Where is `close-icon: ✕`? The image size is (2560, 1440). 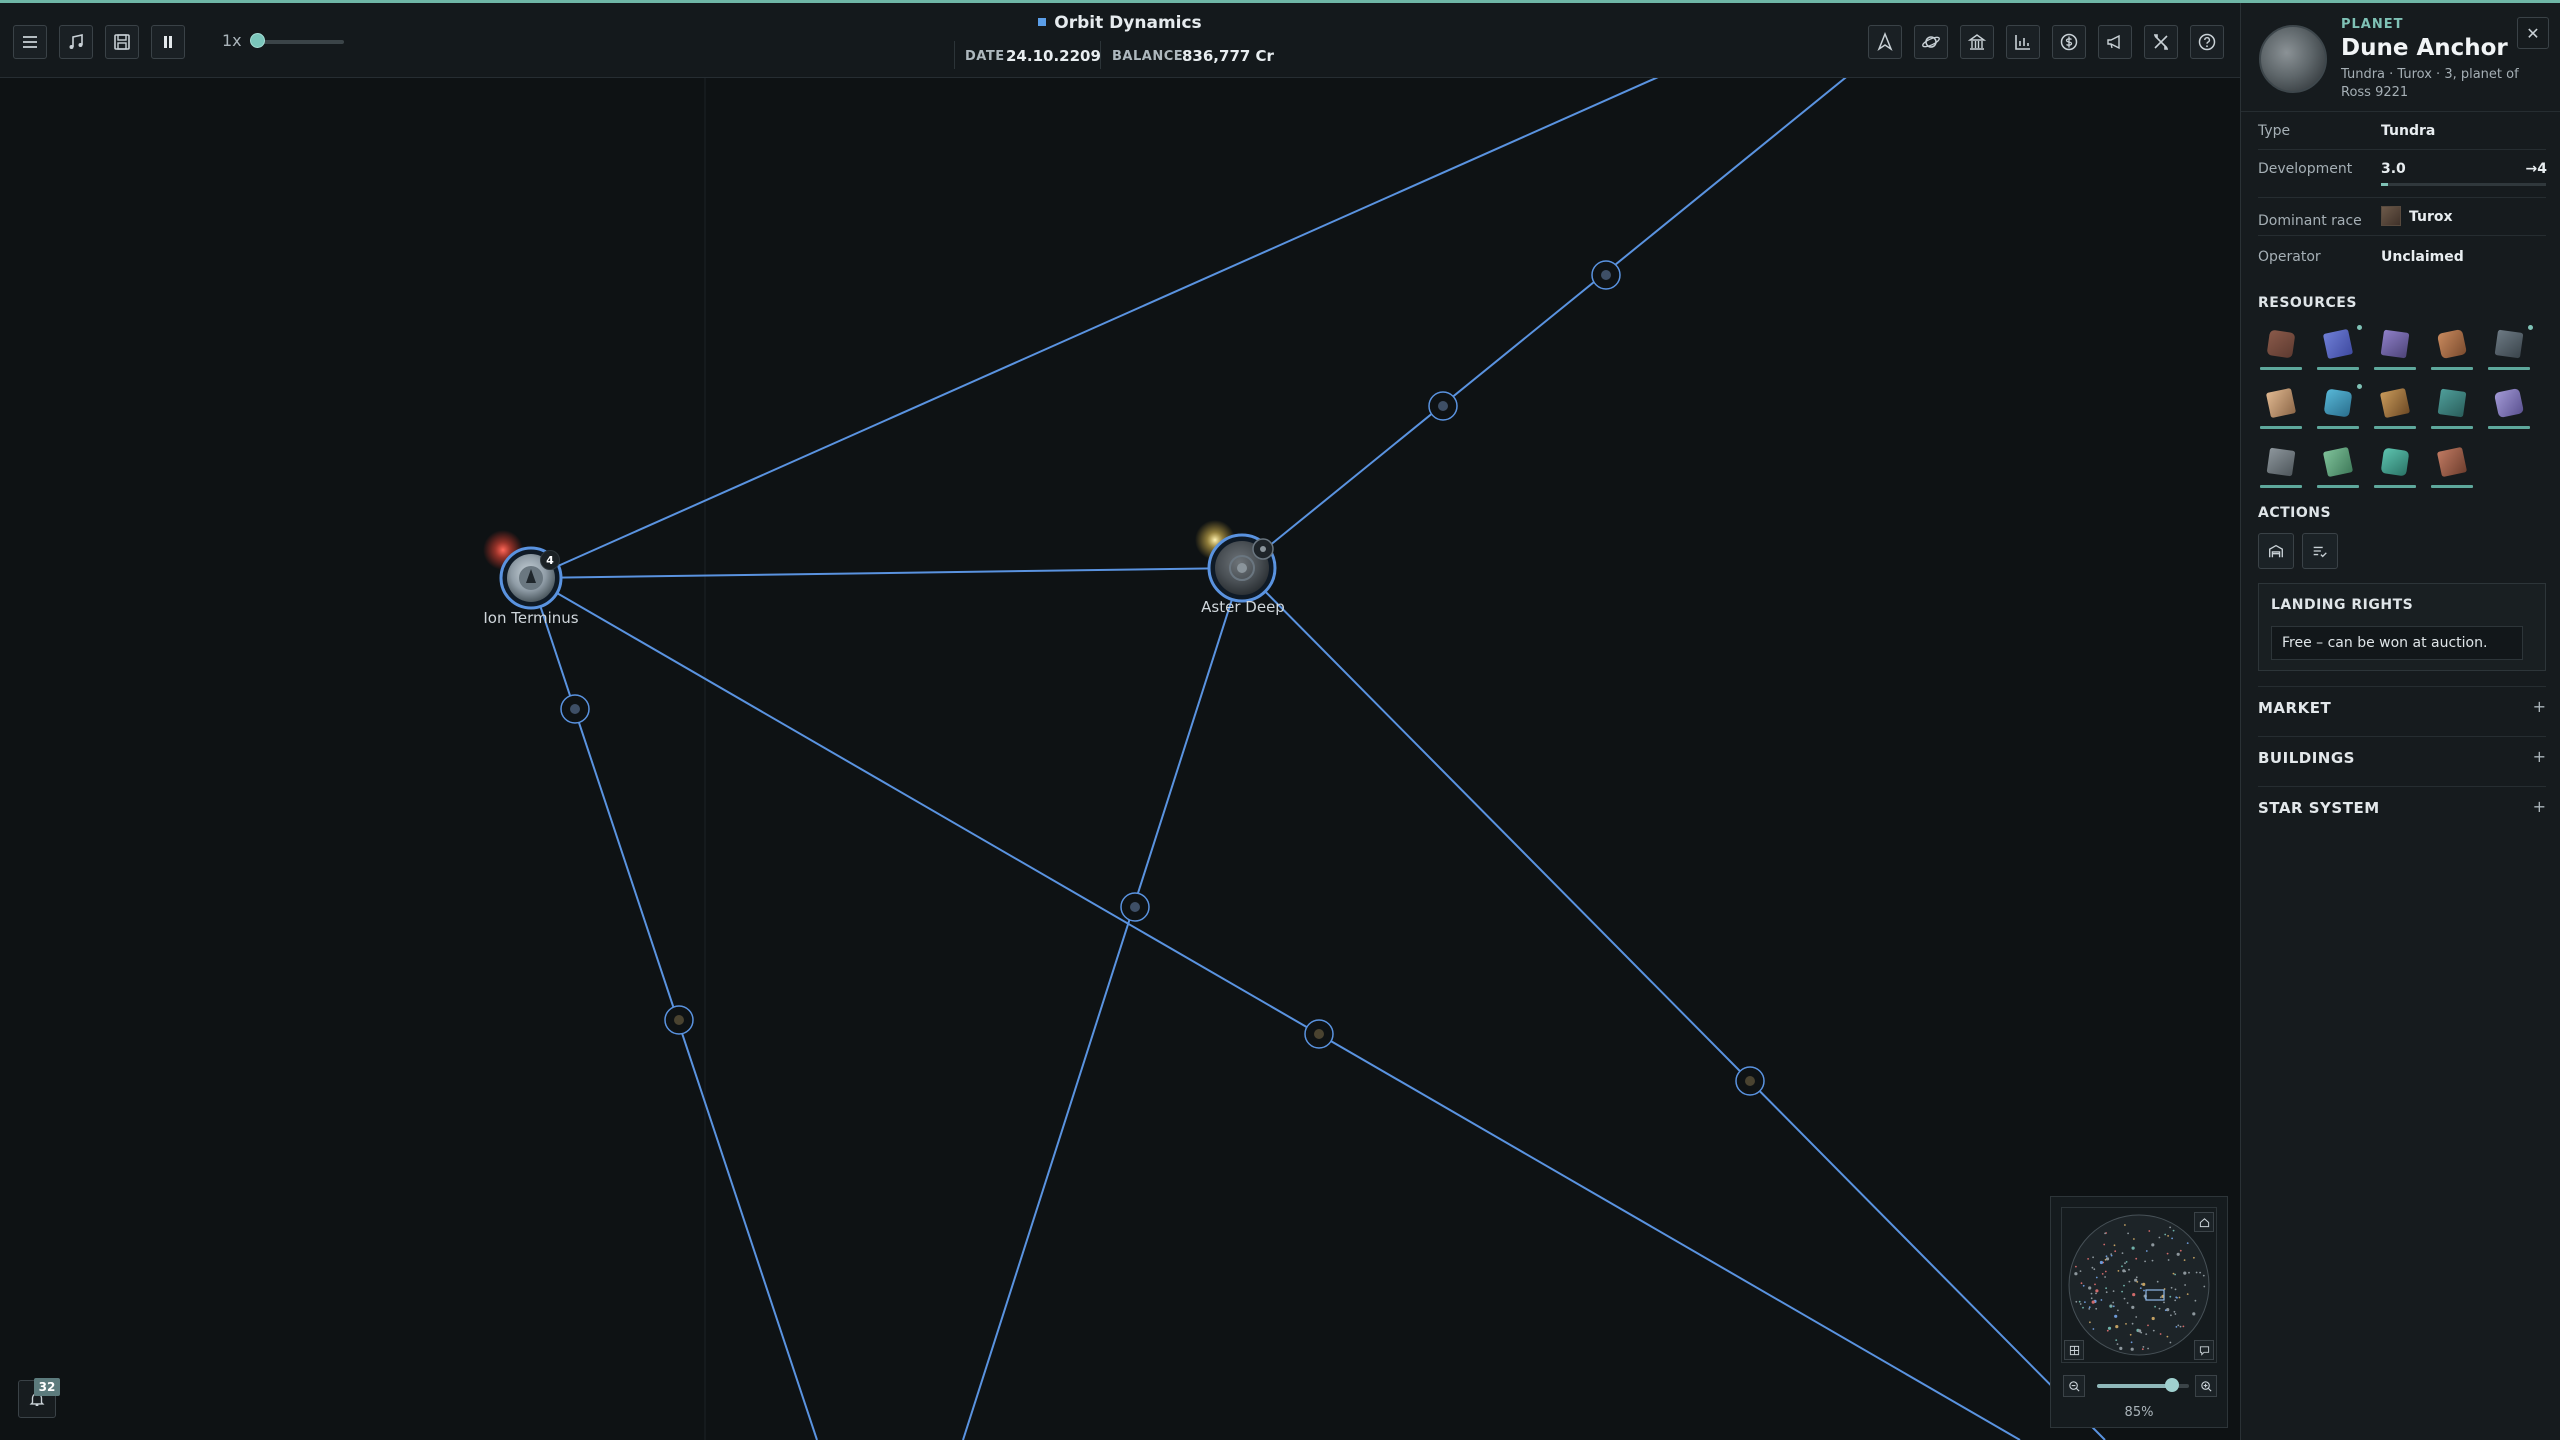 close-icon: ✕ is located at coordinates (2533, 33).